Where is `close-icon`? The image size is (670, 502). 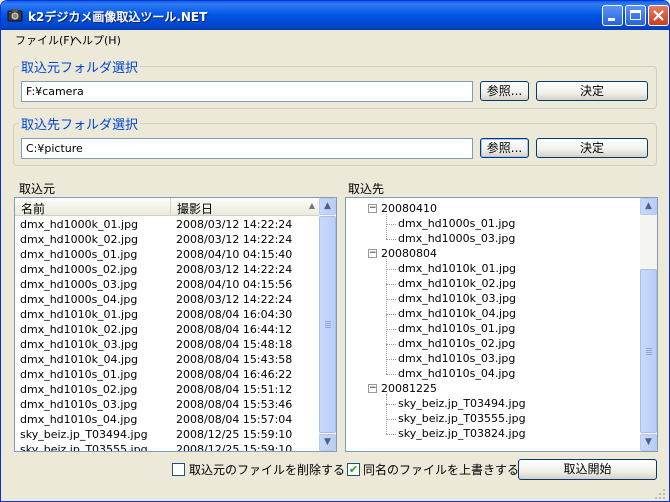
close-icon is located at coordinates (658, 15).